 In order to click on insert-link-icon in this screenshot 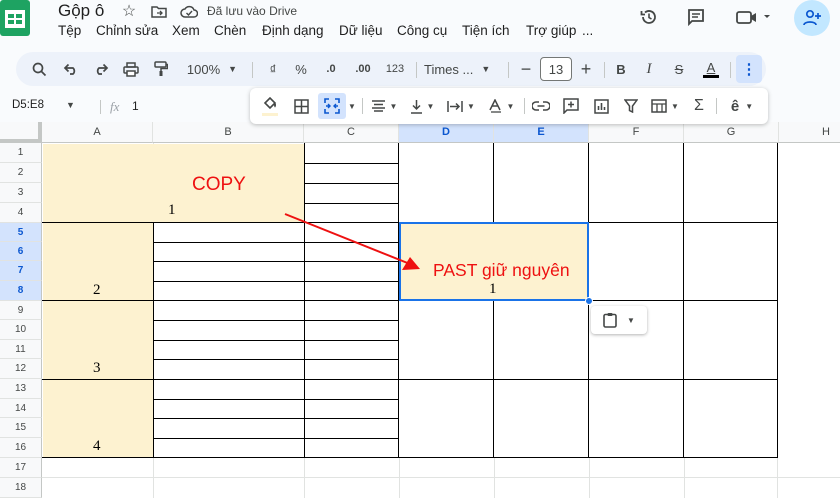, I will do `click(541, 106)`.